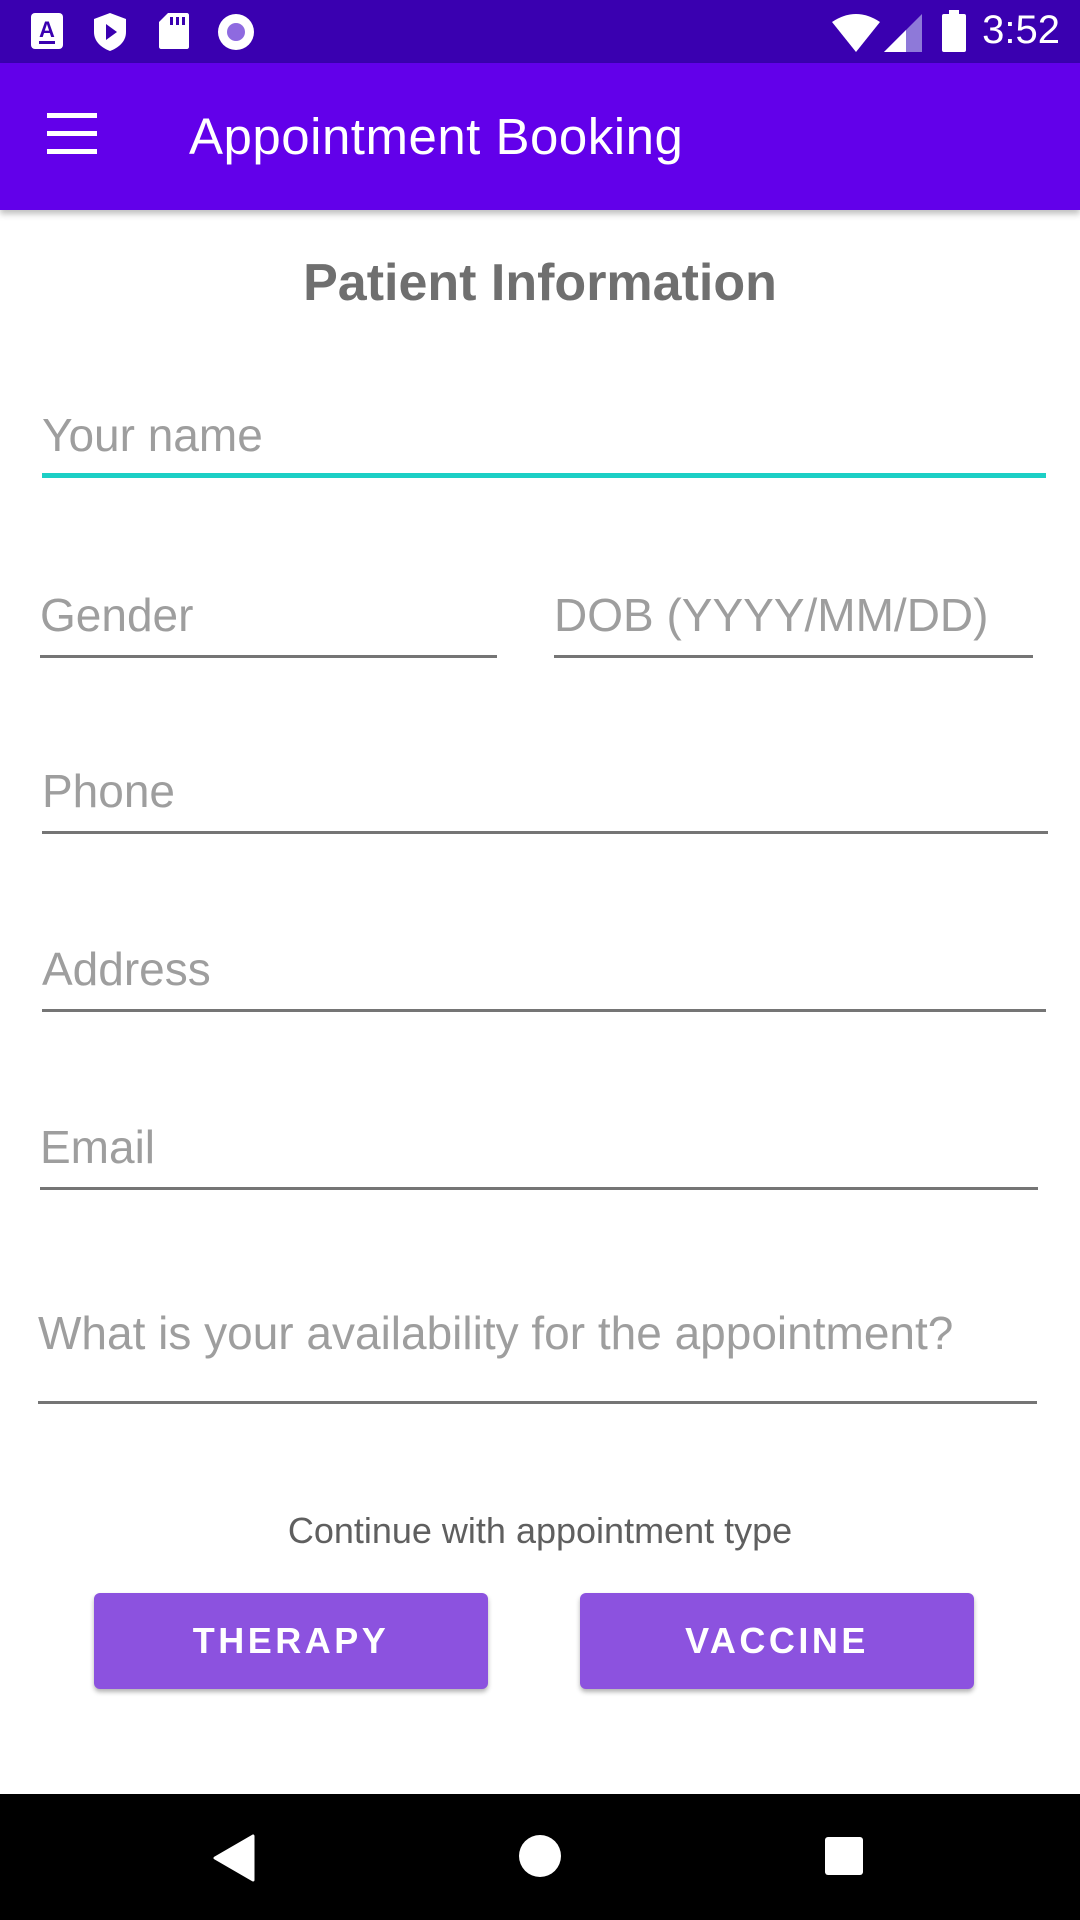 Image resolution: width=1080 pixels, height=1920 pixels. Describe the element at coordinates (539, 1151) in the screenshot. I see `email-field: Email` at that location.